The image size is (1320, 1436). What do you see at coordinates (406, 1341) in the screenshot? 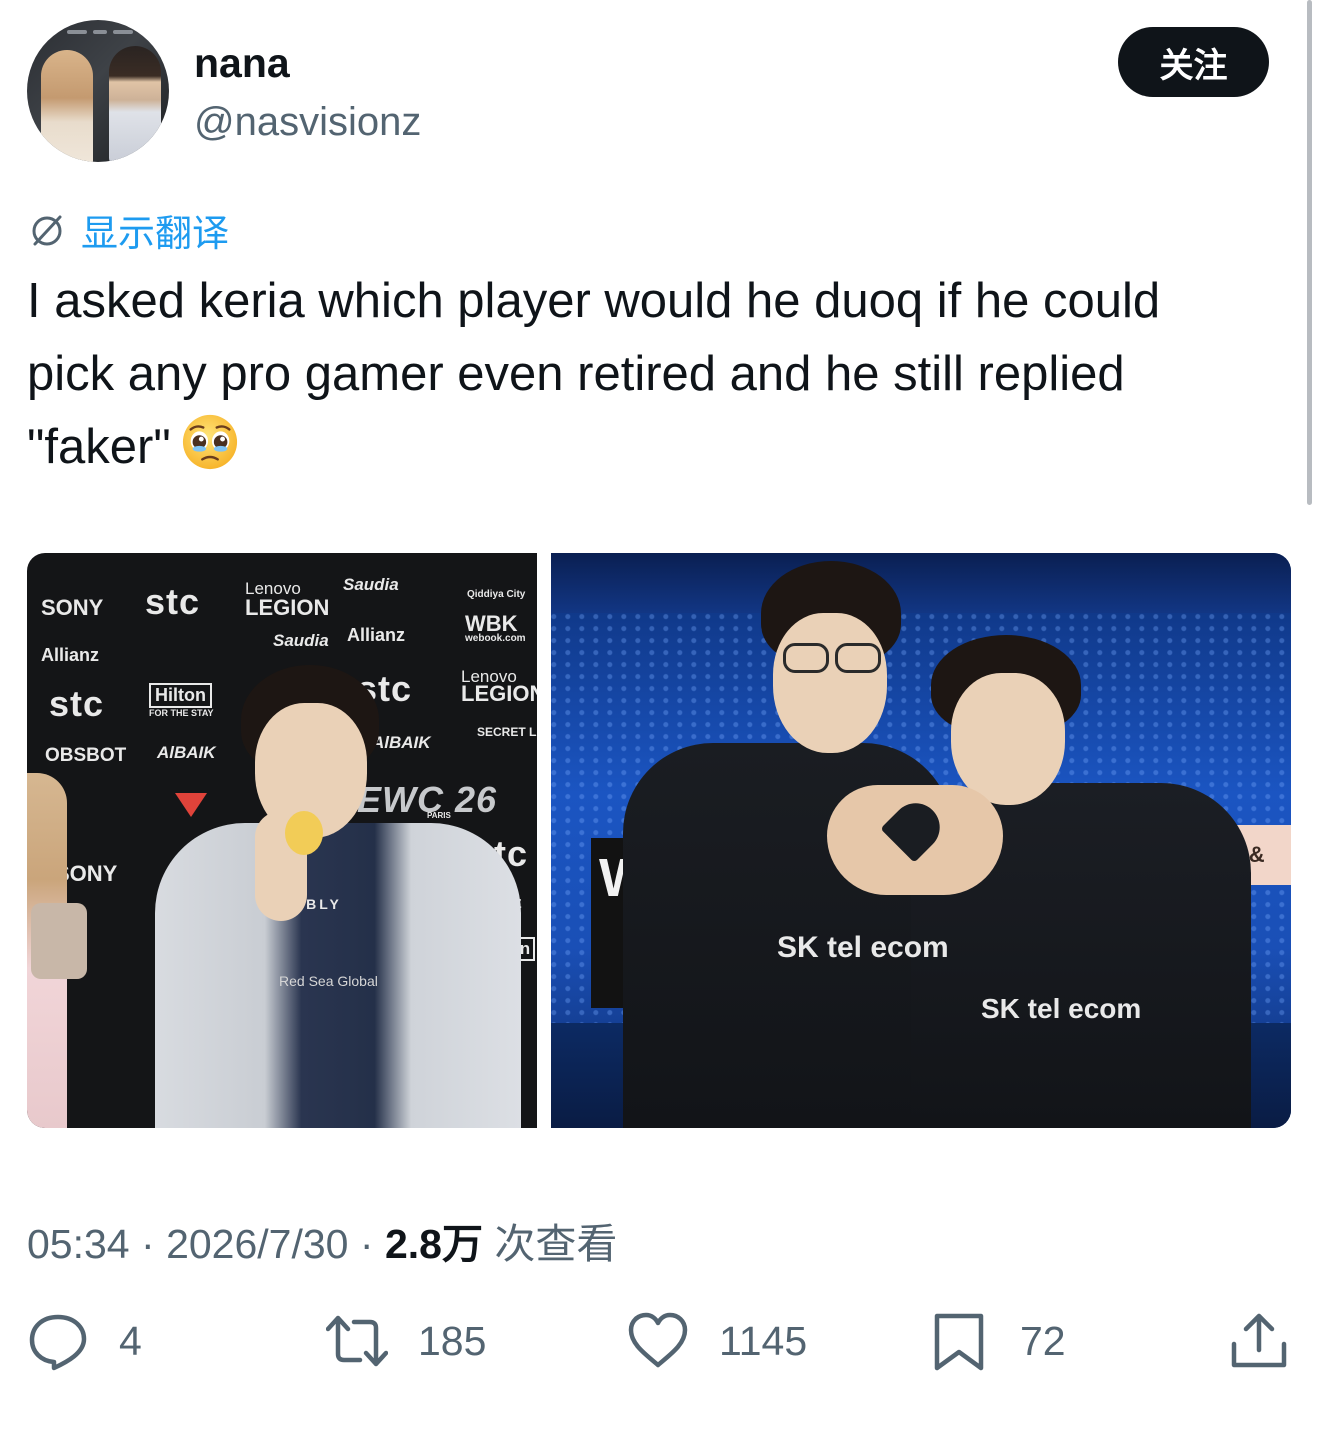
I see `repost-button: 185` at bounding box center [406, 1341].